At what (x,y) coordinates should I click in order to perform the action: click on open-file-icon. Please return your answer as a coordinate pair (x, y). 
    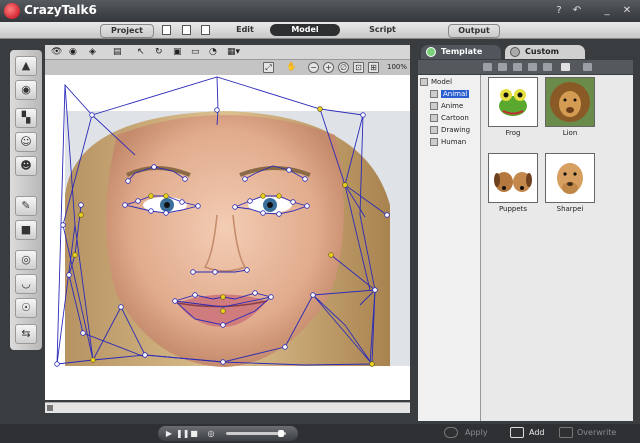
    Looking at the image, I should click on (186, 30).